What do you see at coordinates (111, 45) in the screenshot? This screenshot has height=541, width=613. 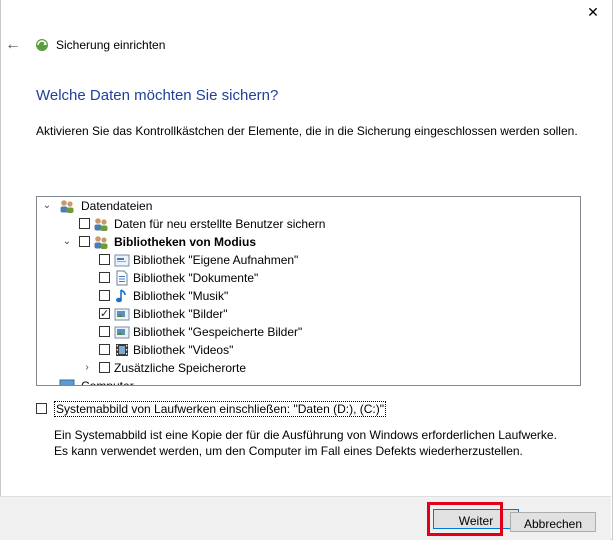 I see `window-title: Sicherung einrichten` at bounding box center [111, 45].